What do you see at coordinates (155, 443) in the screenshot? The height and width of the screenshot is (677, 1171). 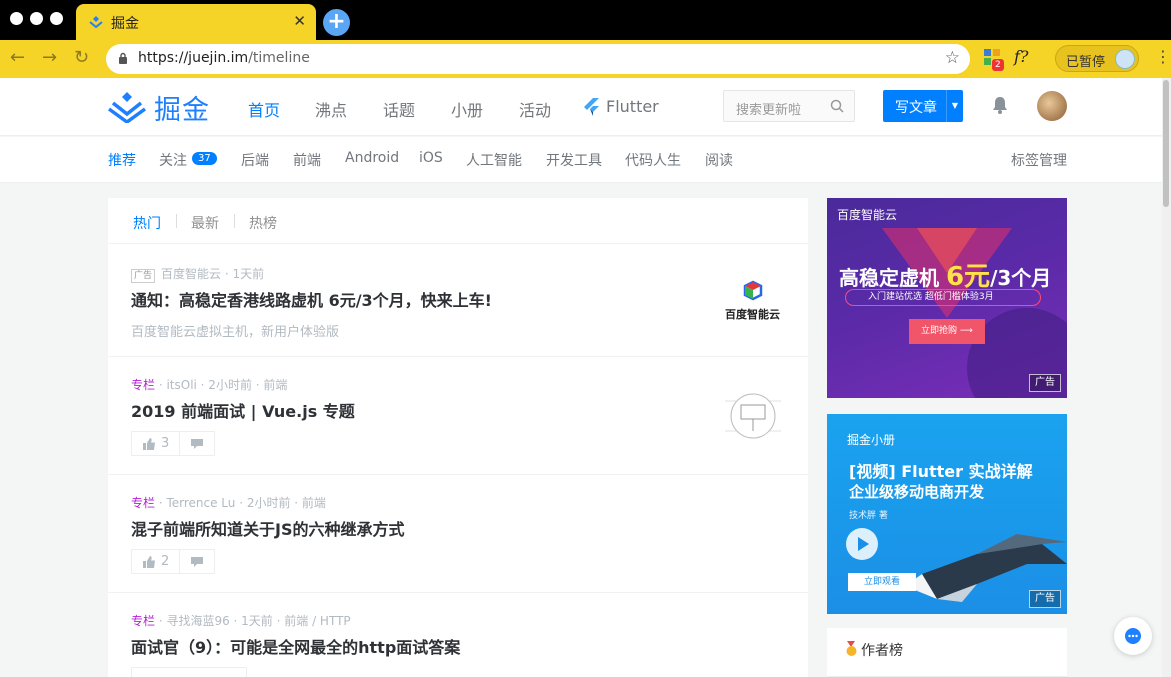 I see `like-button: 3` at bounding box center [155, 443].